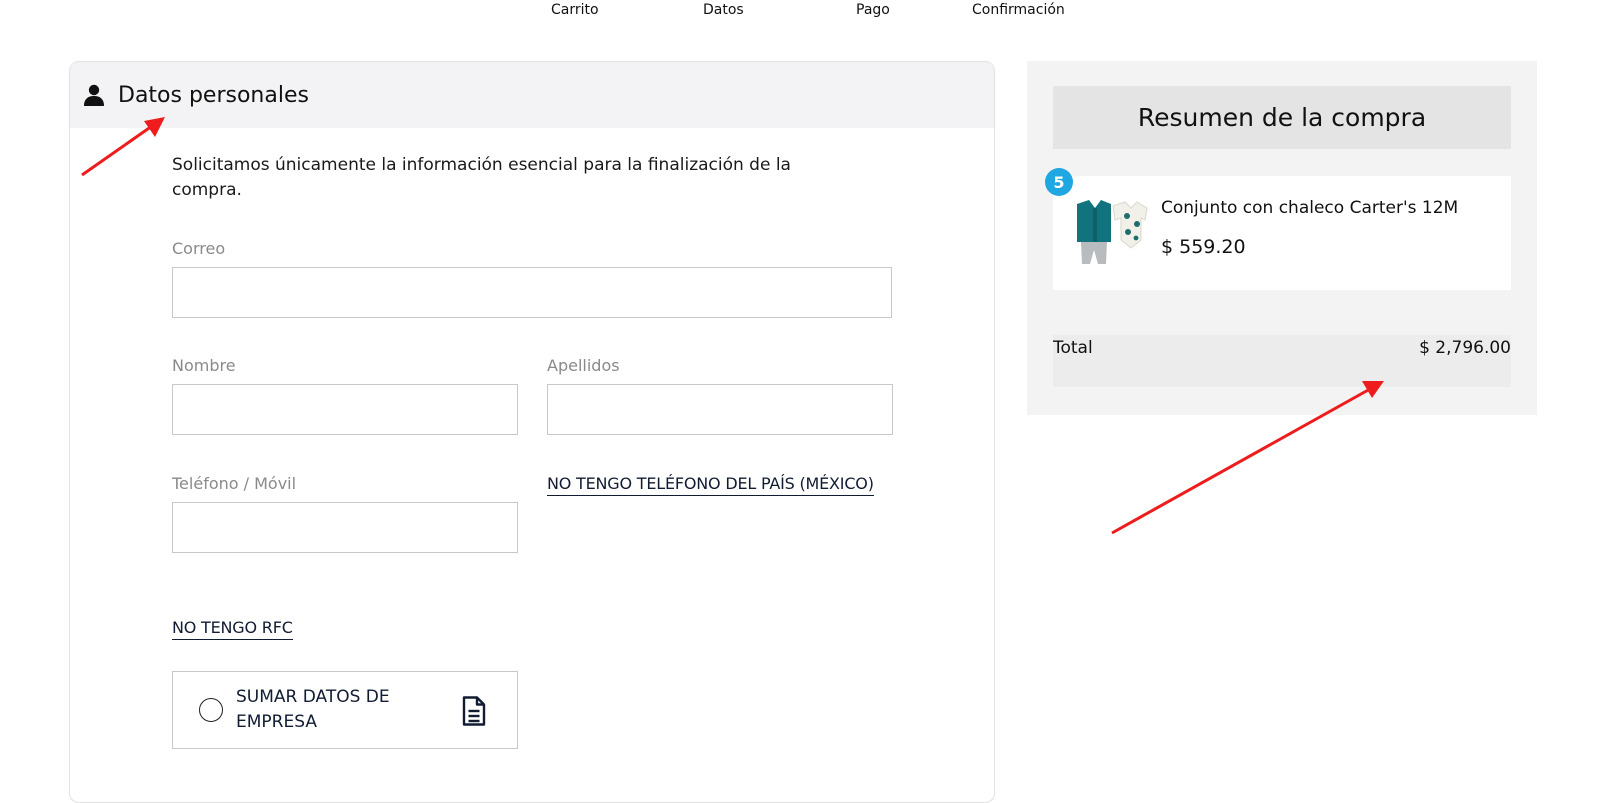  I want to click on company-option-label: SUMAR DATOS DE EMPRESA, so click(313, 709).